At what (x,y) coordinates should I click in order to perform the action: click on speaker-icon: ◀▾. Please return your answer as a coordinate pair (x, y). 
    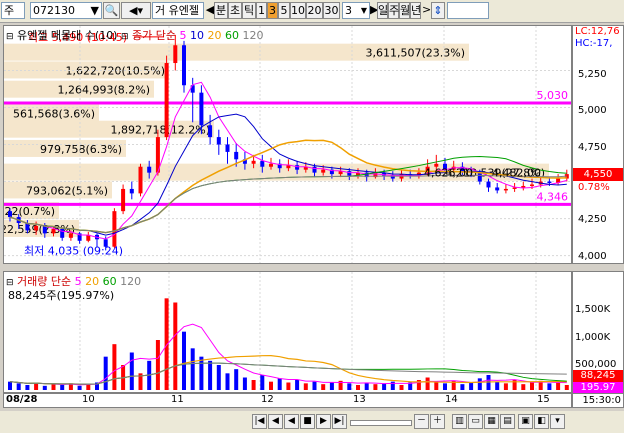
    Looking at the image, I should click on (136, 10).